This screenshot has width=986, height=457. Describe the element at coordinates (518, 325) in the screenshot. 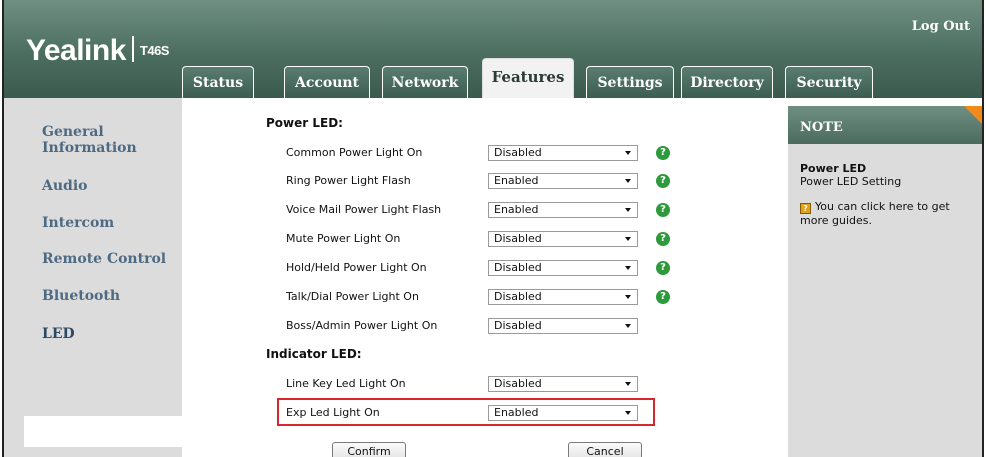

I see `boss-admin-power-light-value: Disabled` at that location.